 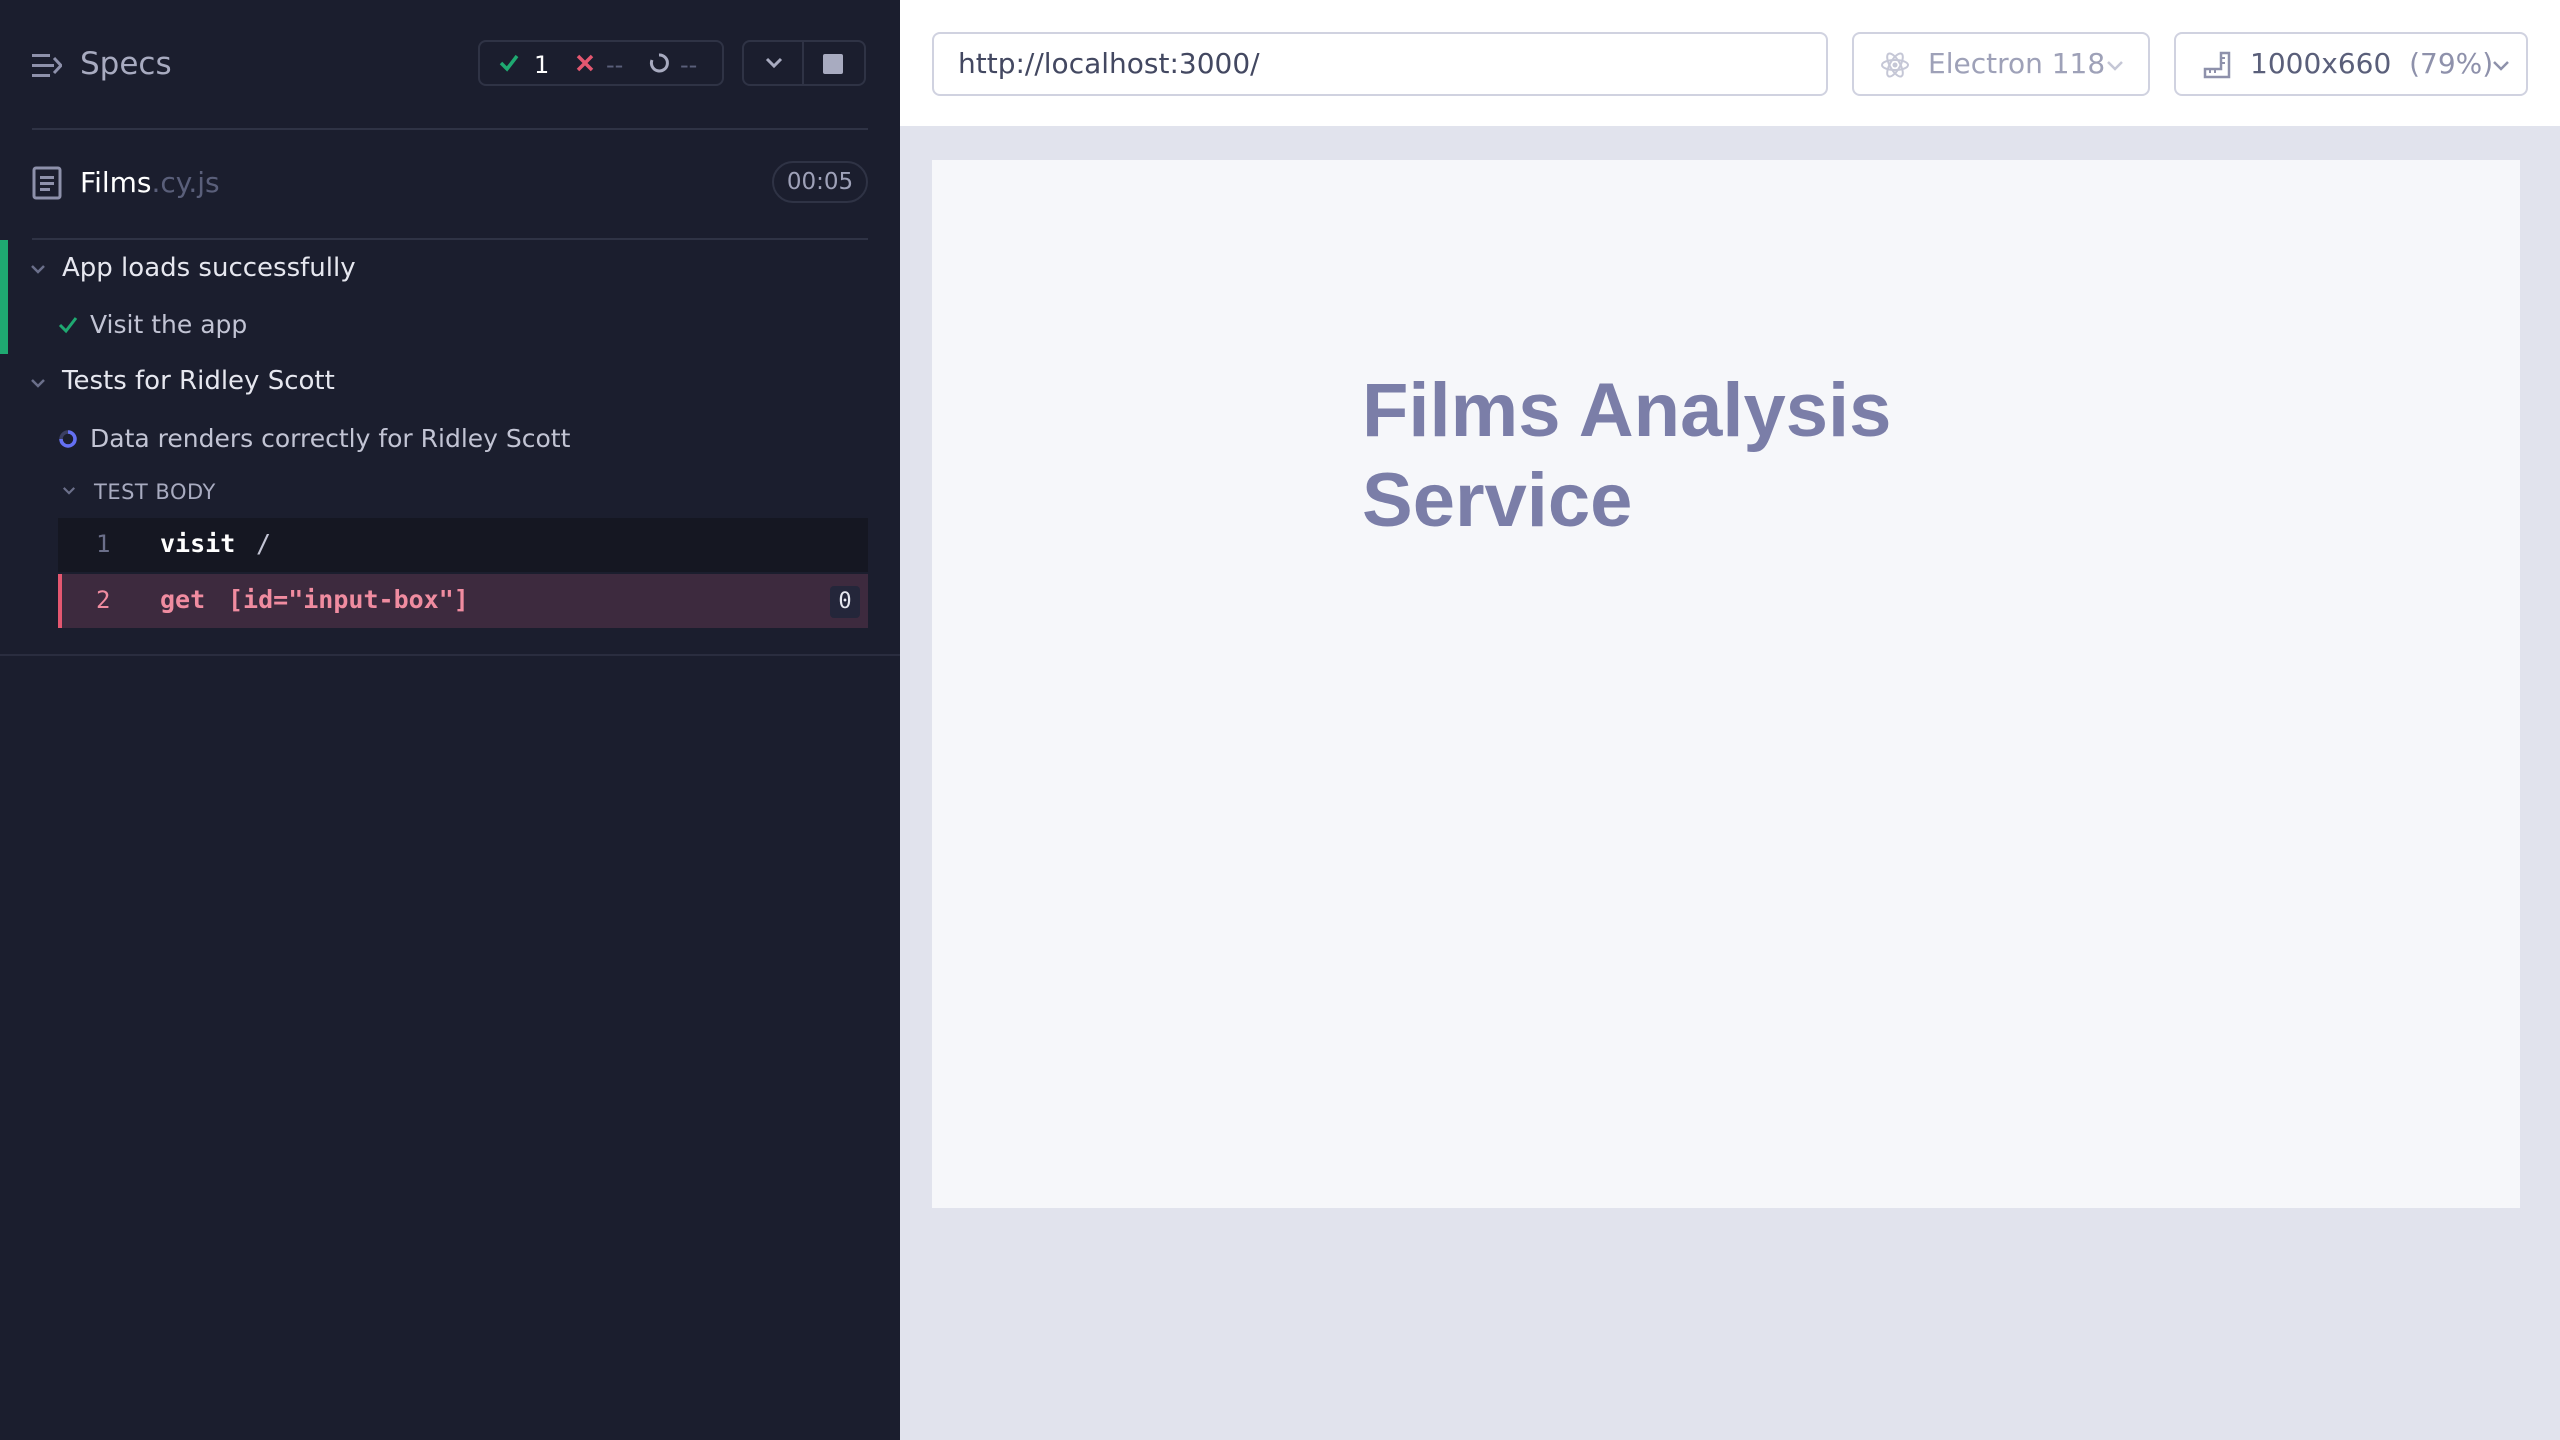 I want to click on viewport-selector: 1000x660 (79%), so click(x=2351, y=64).